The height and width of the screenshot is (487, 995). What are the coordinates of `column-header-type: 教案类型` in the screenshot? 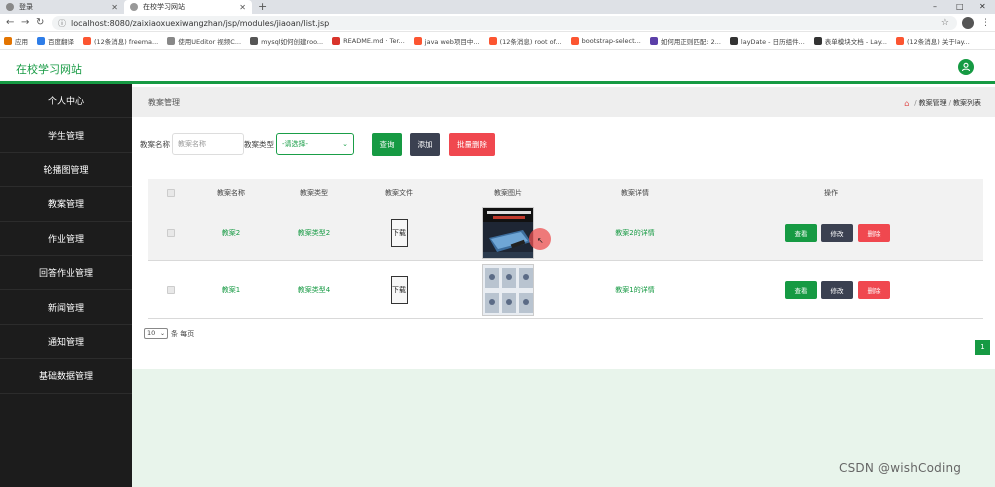 It's located at (314, 192).